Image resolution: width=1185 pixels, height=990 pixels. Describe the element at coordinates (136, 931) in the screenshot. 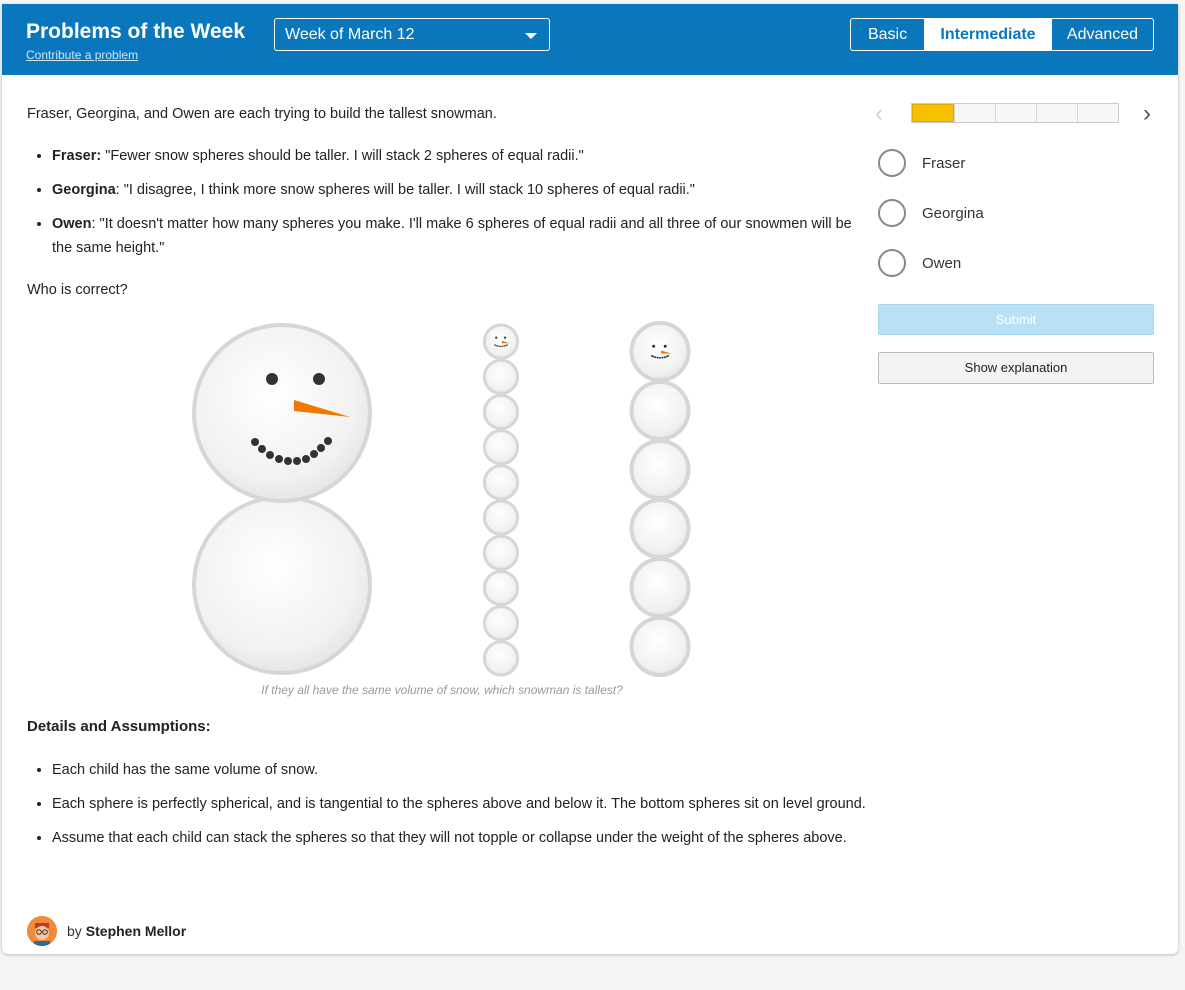

I see `author-name: Stephen Mellor` at that location.